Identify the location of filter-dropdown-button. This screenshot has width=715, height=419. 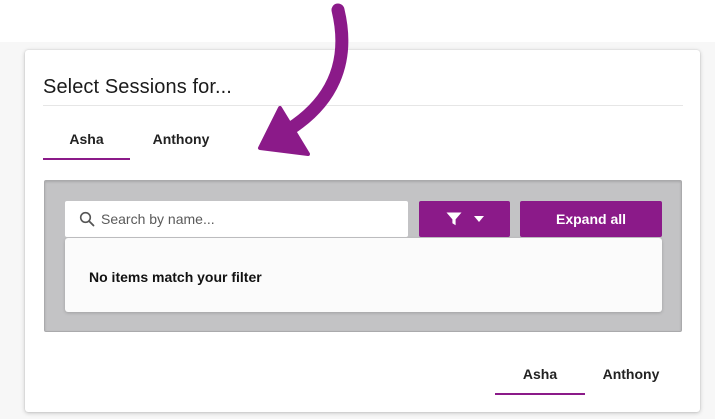
(464, 219).